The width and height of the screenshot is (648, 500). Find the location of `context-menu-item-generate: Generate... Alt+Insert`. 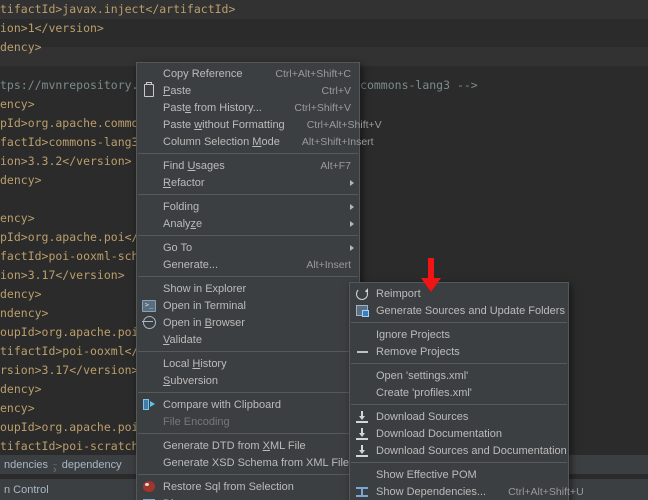

context-menu-item-generate: Generate... Alt+Insert is located at coordinates (248, 264).